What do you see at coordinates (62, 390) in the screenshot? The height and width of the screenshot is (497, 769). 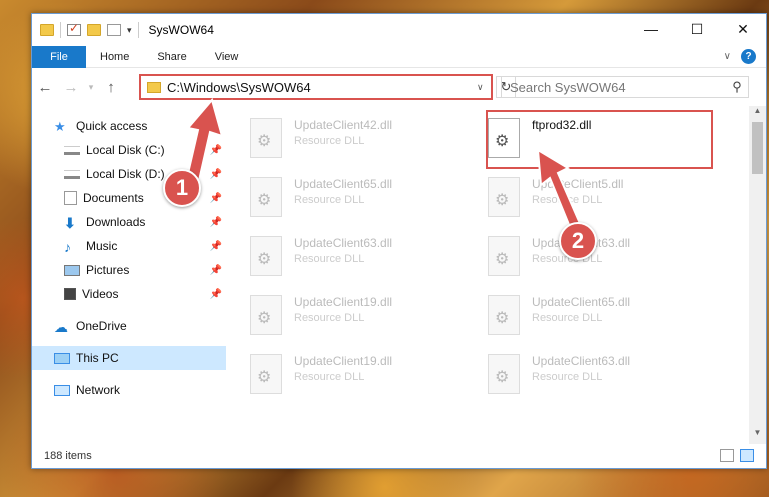 I see `network-icon` at bounding box center [62, 390].